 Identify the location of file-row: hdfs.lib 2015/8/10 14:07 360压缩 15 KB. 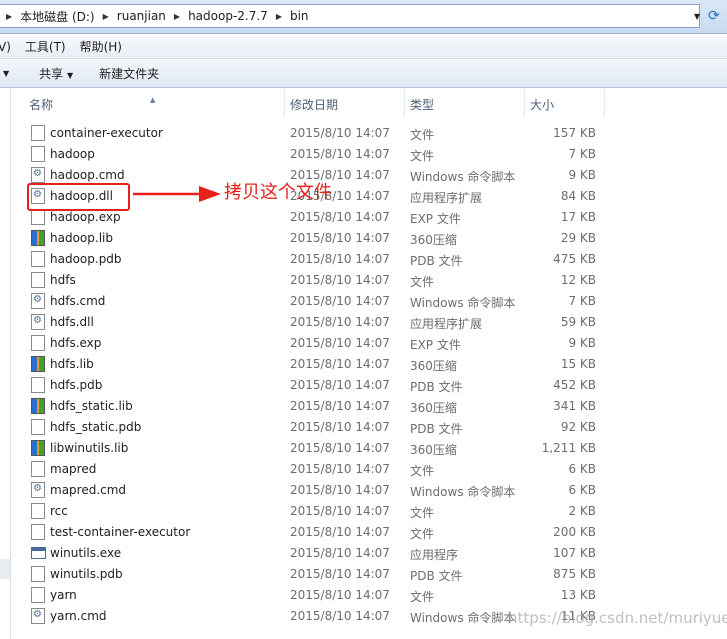
(374, 364).